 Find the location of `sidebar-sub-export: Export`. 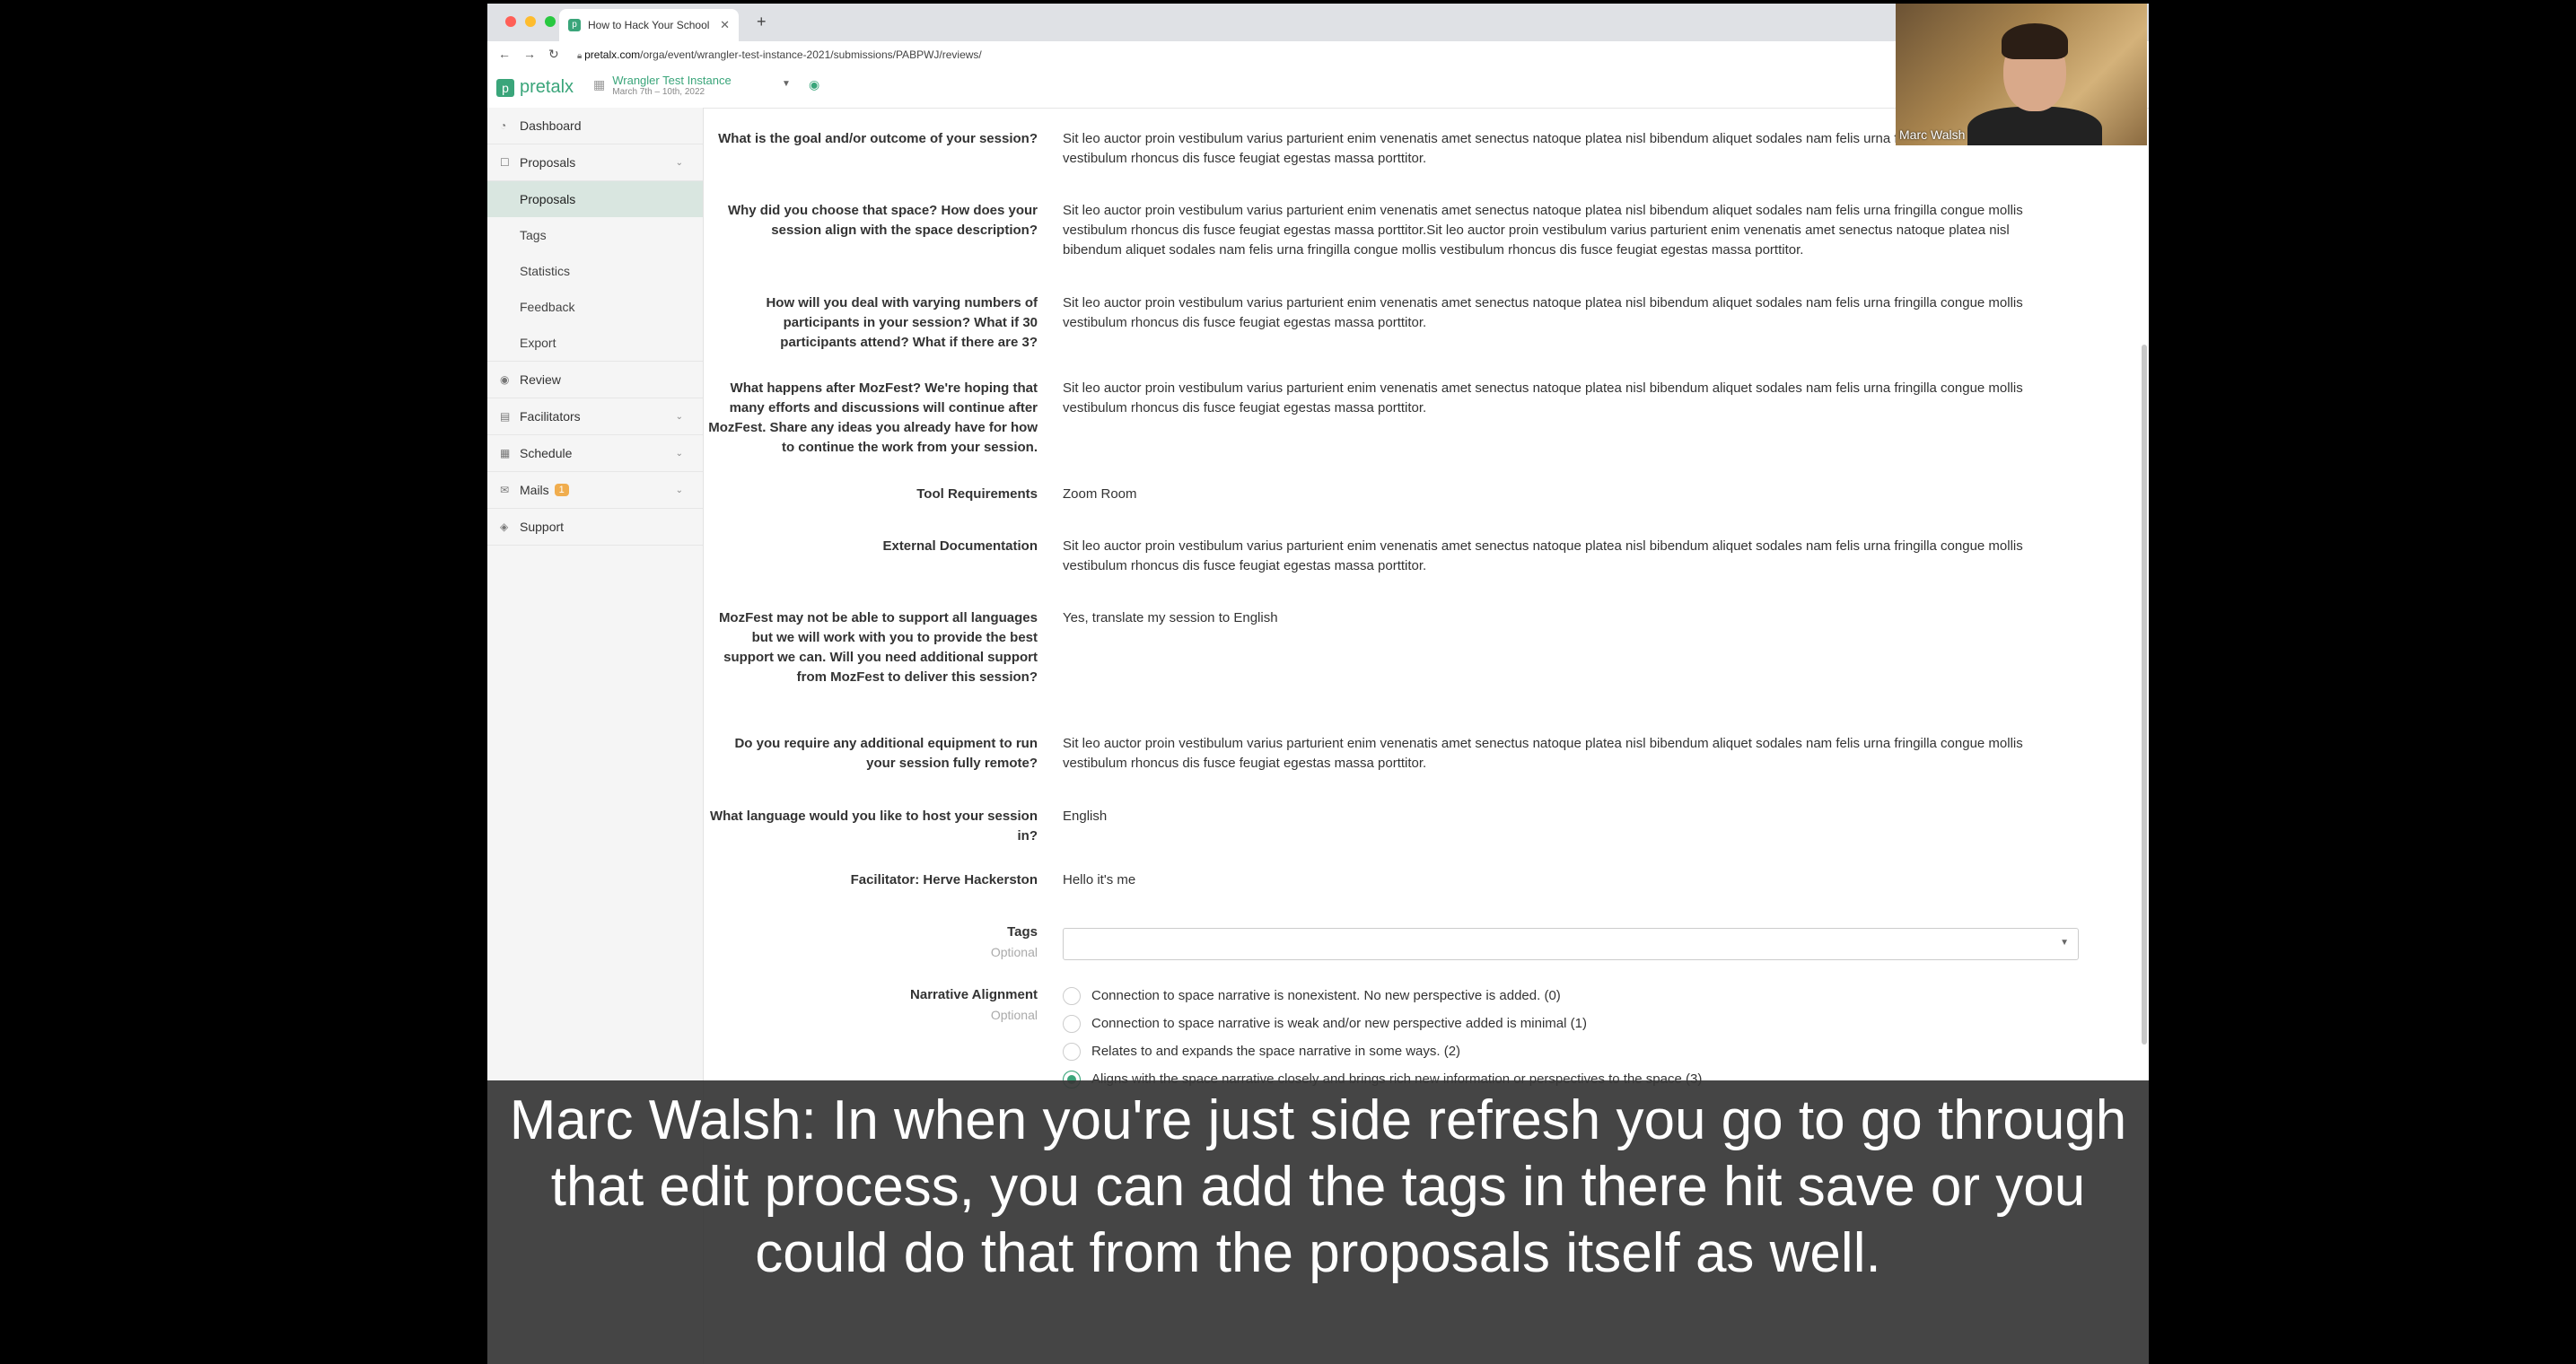

sidebar-sub-export: Export is located at coordinates (595, 343).